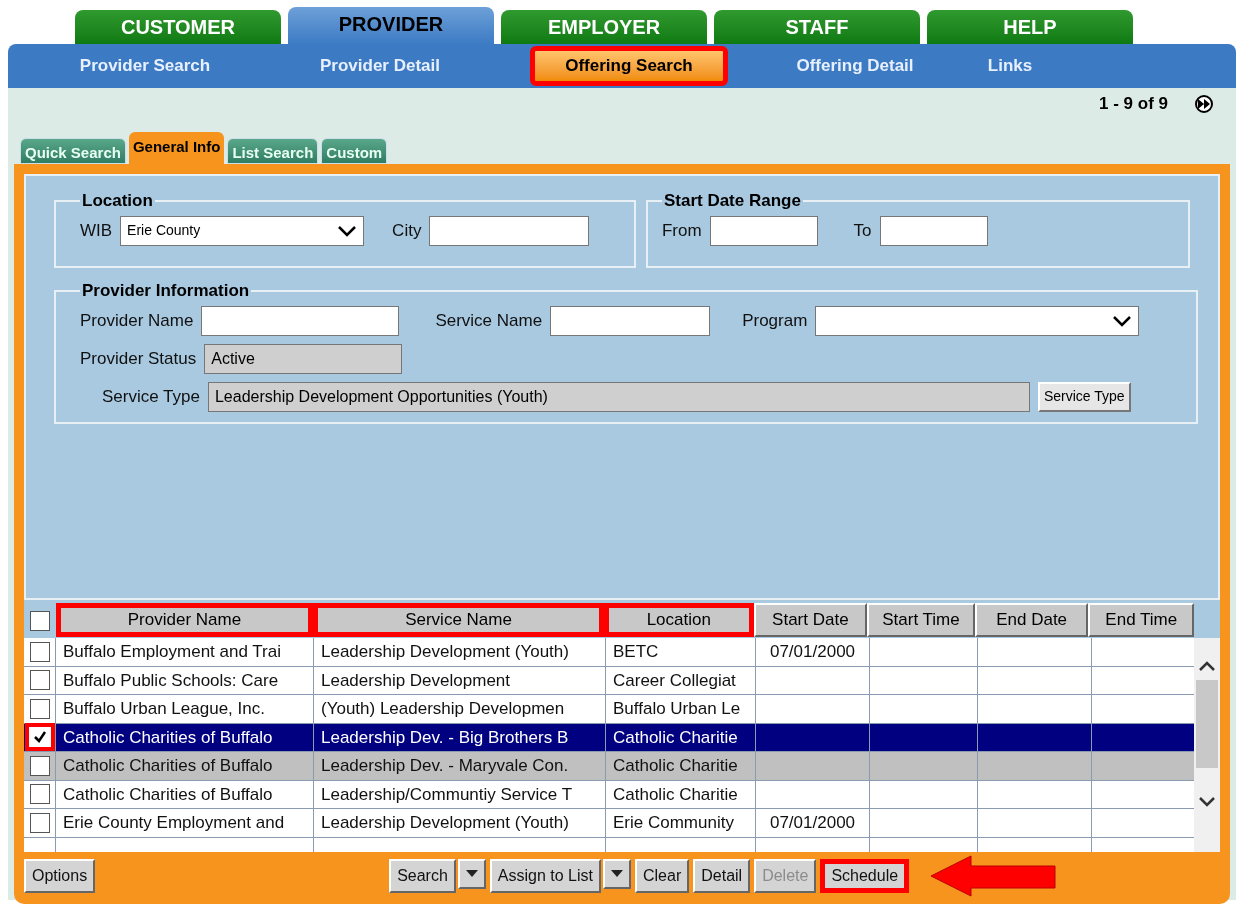  Describe the element at coordinates (609, 652) in the screenshot. I see `table-row: Buffalo Employment and Trai Leadership Development (Youth) BETC 07/01/2000` at that location.